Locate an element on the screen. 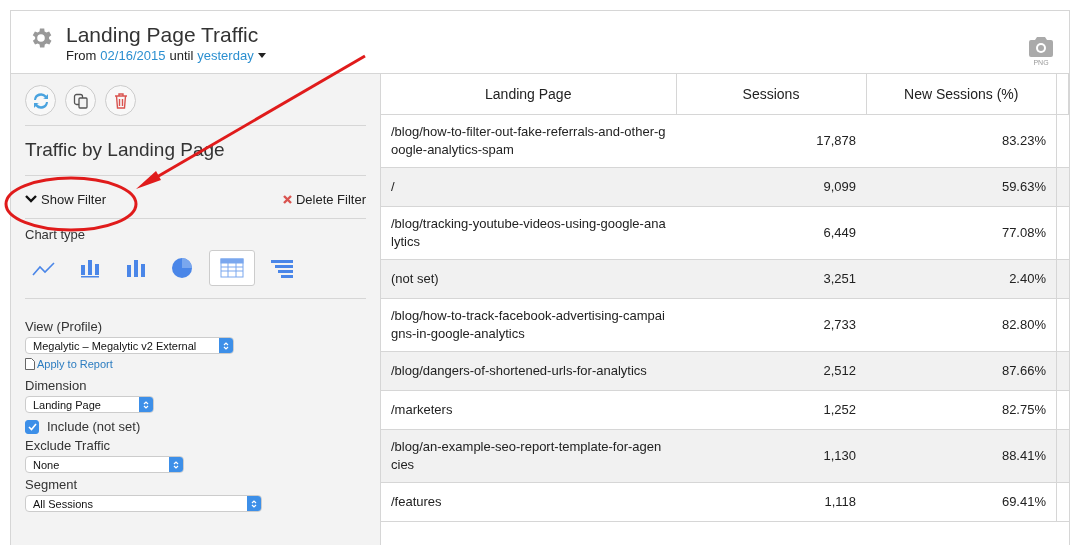  table-cell: 69.41% is located at coordinates (961, 502).